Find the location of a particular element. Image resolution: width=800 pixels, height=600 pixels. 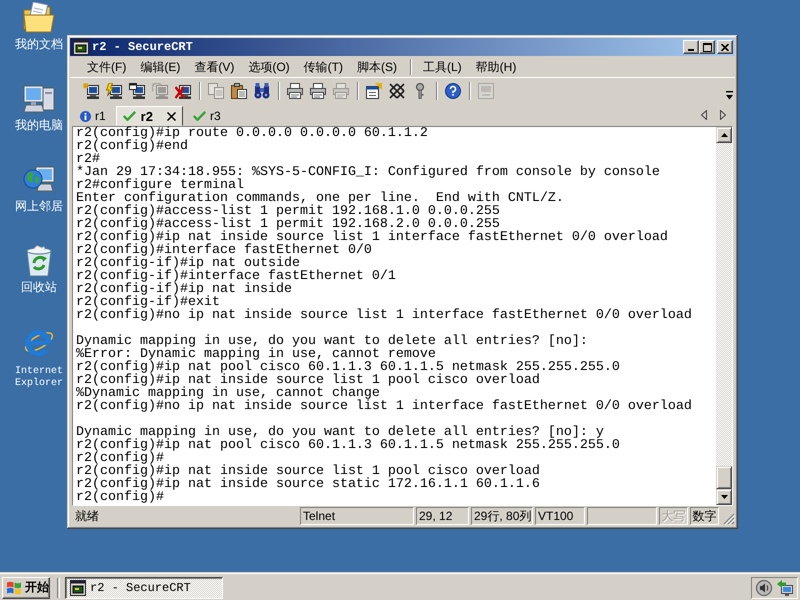

terminal-line: r2(config)#ip nat inside source static 172.16.1.1 60.1.1.6 is located at coordinates (308, 484).